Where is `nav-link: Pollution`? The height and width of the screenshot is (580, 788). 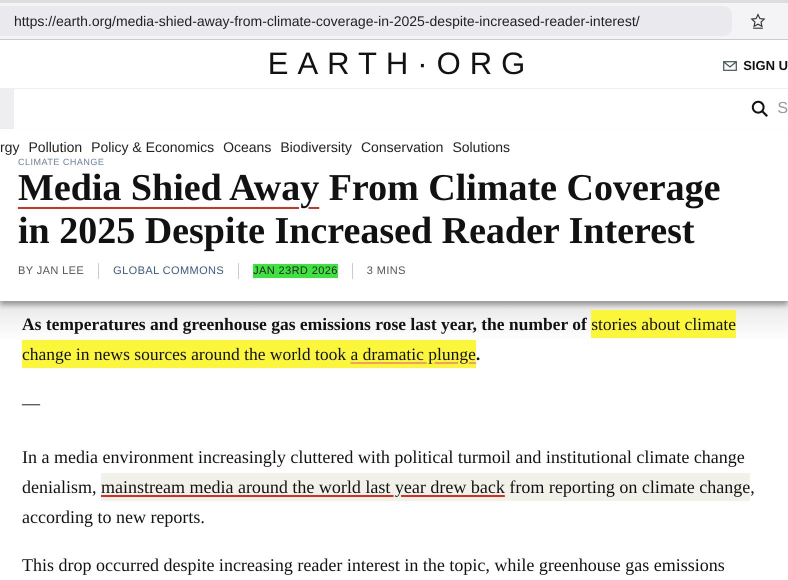 nav-link: Pollution is located at coordinates (55, 147).